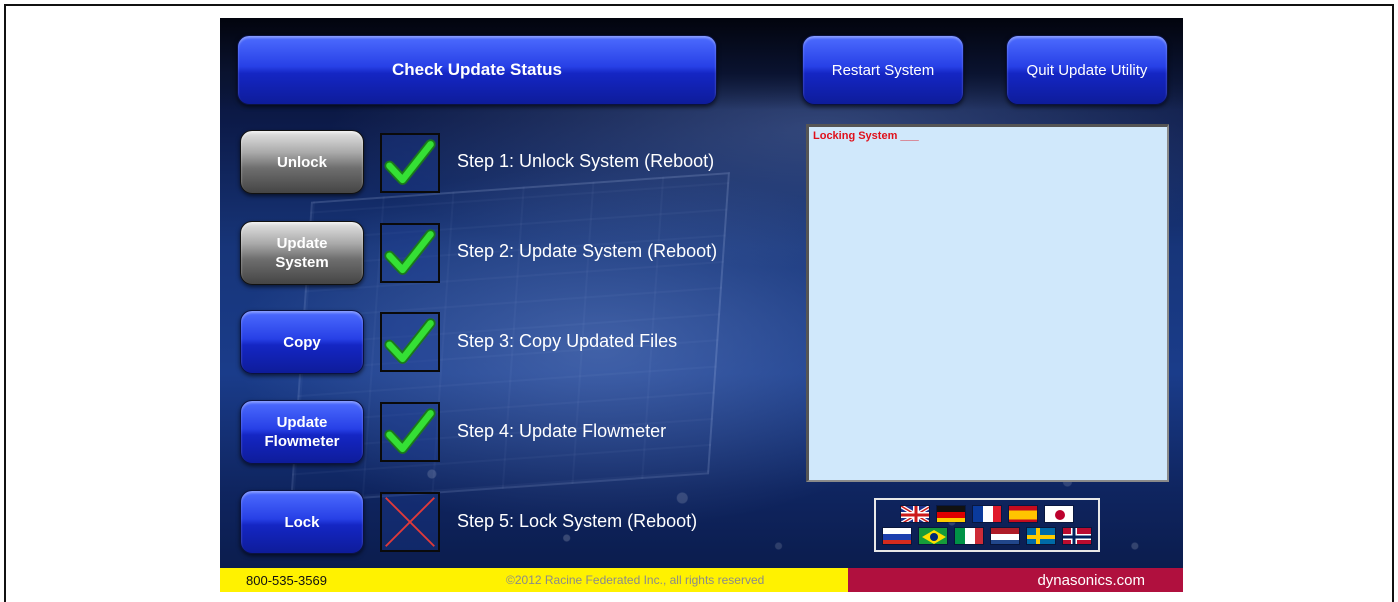  I want to click on brazilian-flag-icon, so click(933, 536).